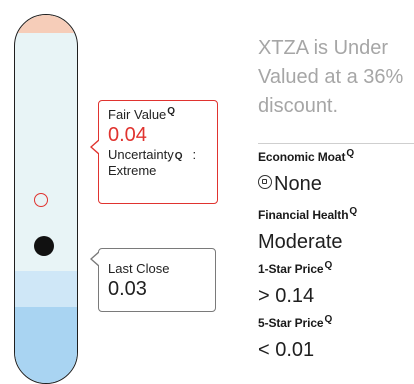 The width and height of the screenshot is (414, 384). Describe the element at coordinates (46, 345) in the screenshot. I see `undervalued-band-dark` at that location.